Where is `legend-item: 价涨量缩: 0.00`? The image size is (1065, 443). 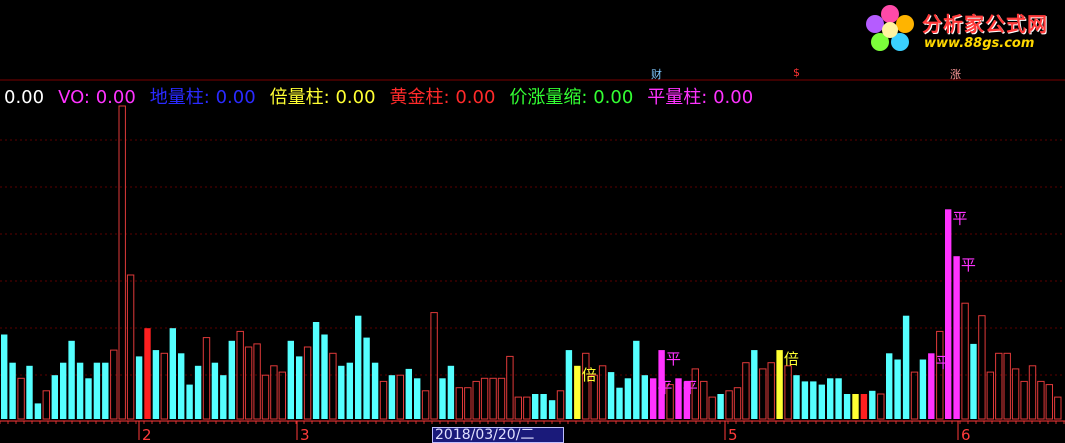
legend-item: 价涨量缩: 0.00 is located at coordinates (571, 97).